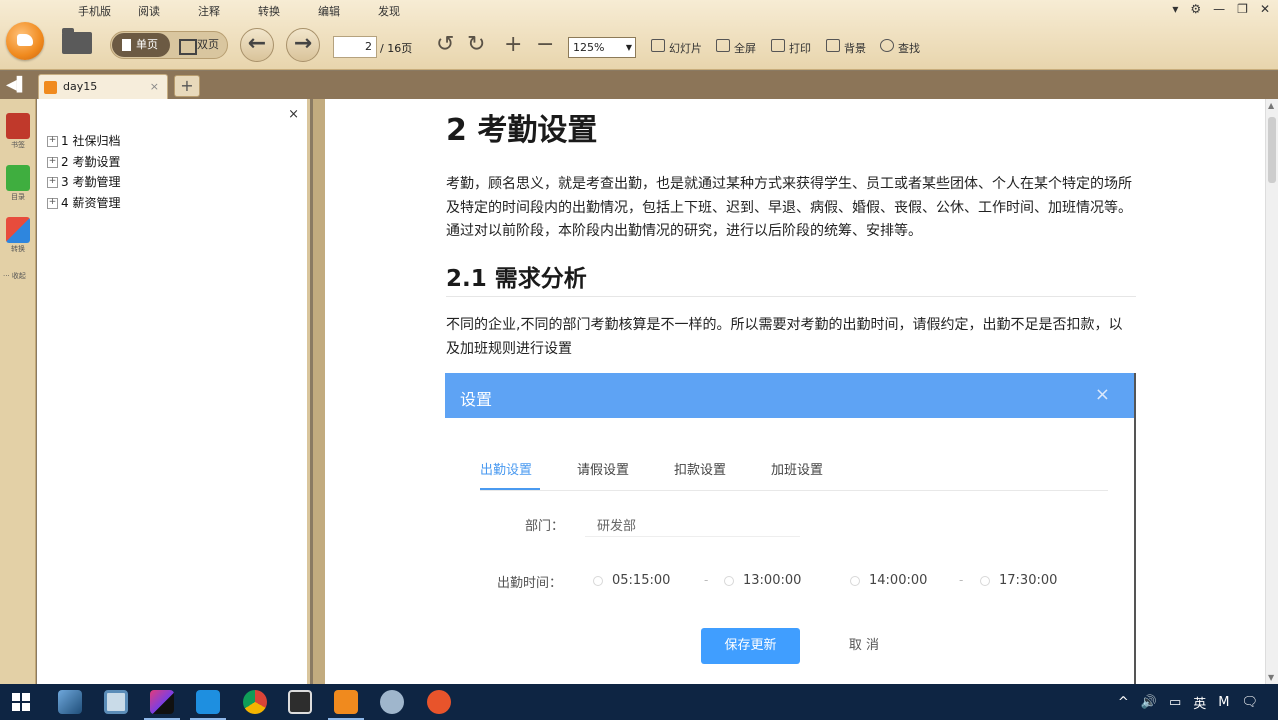  I want to click on intellij-idea-icon, so click(162, 705).